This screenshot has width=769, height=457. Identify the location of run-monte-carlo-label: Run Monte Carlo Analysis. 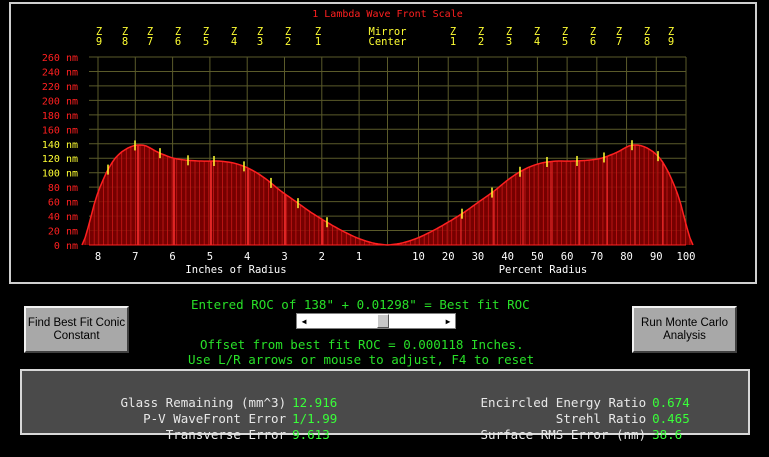
(684, 329).